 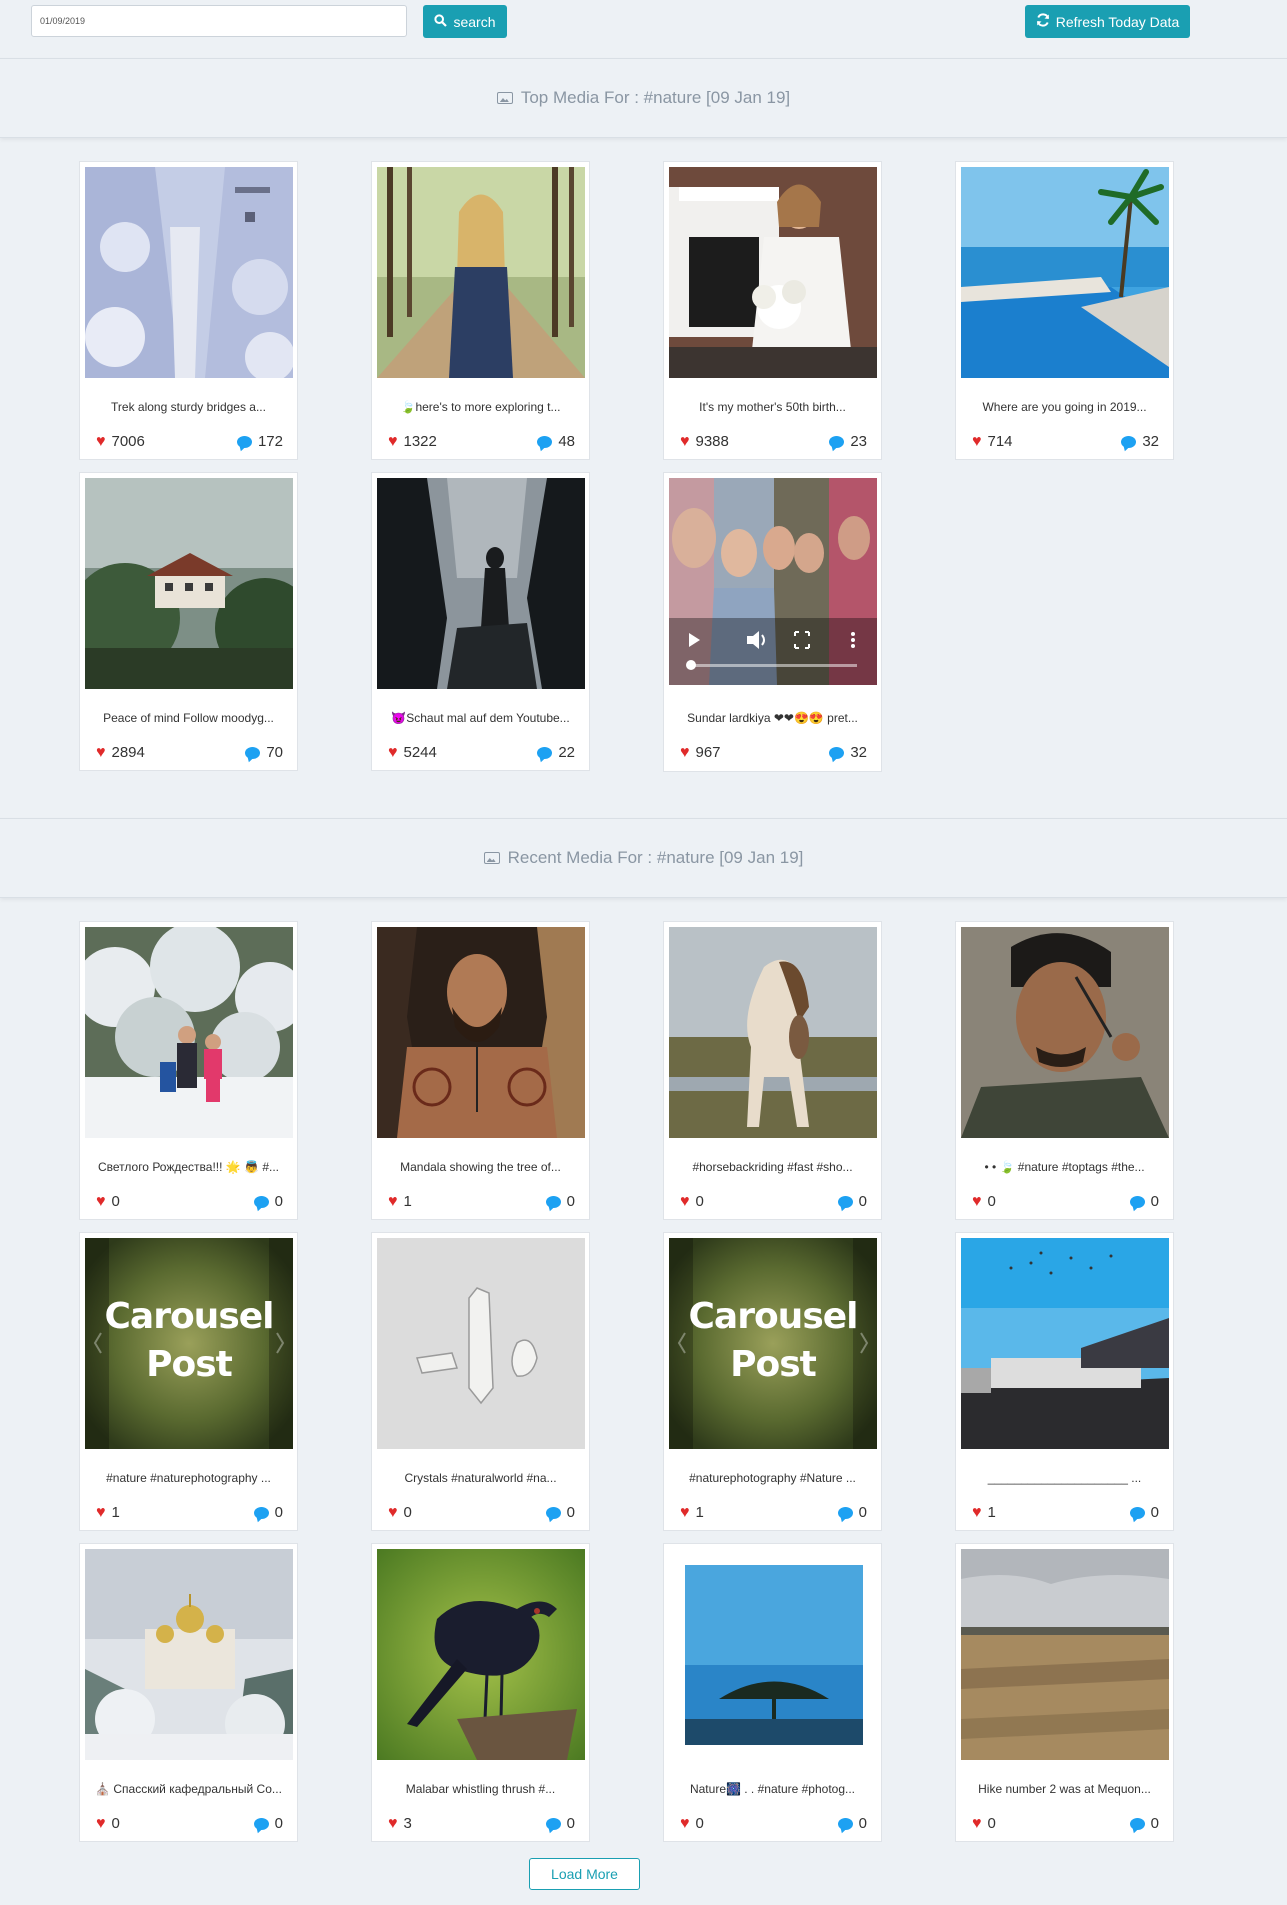 What do you see at coordinates (991, 1512) in the screenshot?
I see `likes-value: 1` at bounding box center [991, 1512].